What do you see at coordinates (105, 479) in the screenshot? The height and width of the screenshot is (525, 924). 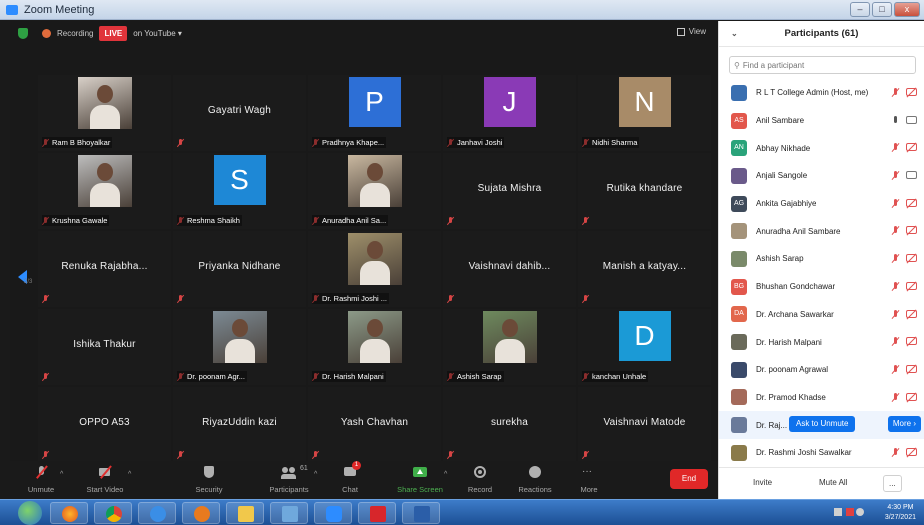 I see `start-video-button: Start Video` at bounding box center [105, 479].